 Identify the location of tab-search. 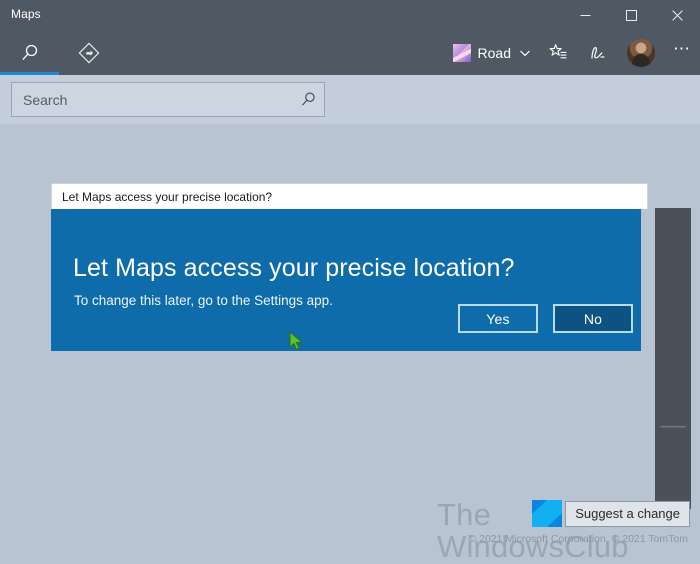
(29, 52).